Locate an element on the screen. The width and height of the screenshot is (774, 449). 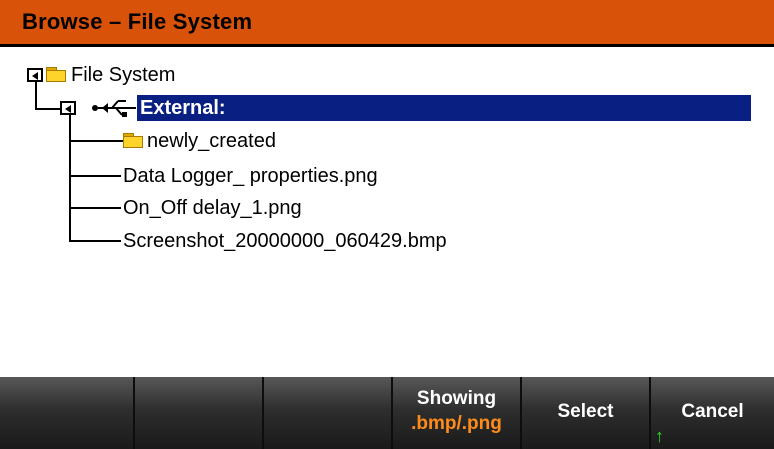
collapse-toggle-external is located at coordinates (68, 108).